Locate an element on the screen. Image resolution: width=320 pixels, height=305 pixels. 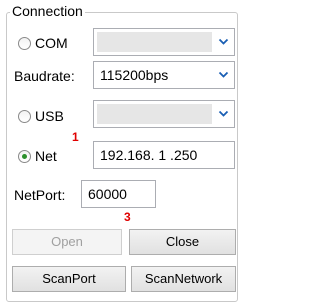
com-radio-circle is located at coordinates (24, 43).